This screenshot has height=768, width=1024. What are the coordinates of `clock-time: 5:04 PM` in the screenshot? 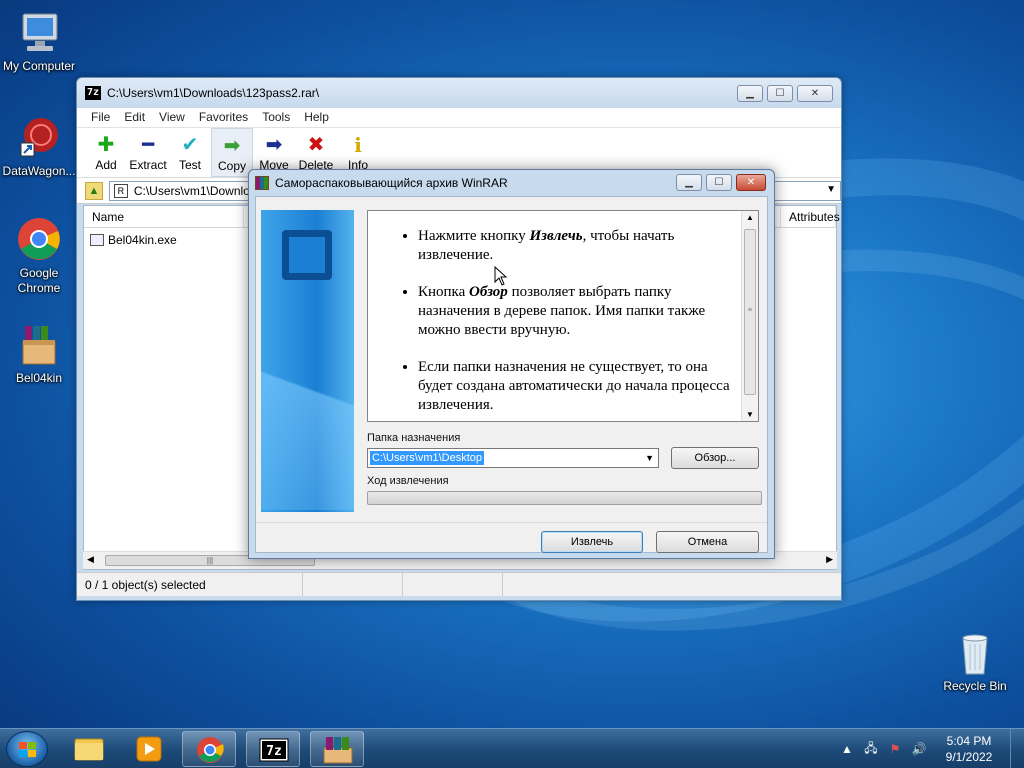 It's located at (969, 741).